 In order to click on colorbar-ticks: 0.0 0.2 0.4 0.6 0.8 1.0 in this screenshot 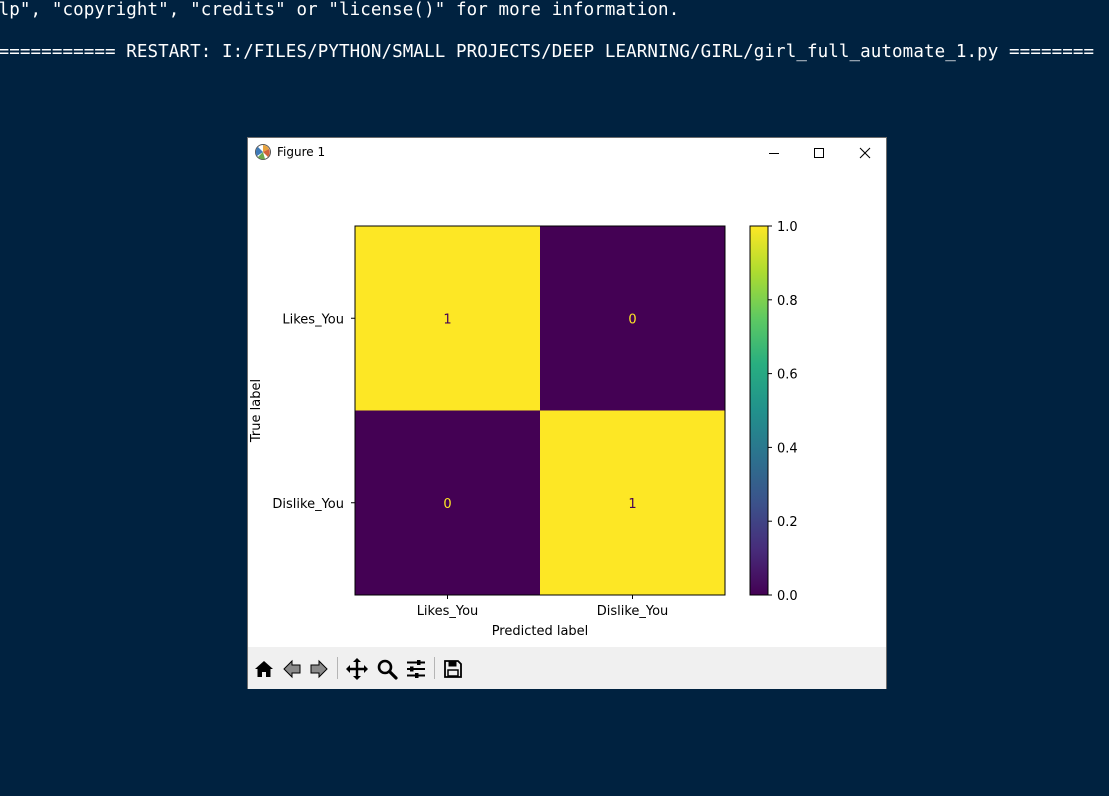, I will do `click(783, 412)`.